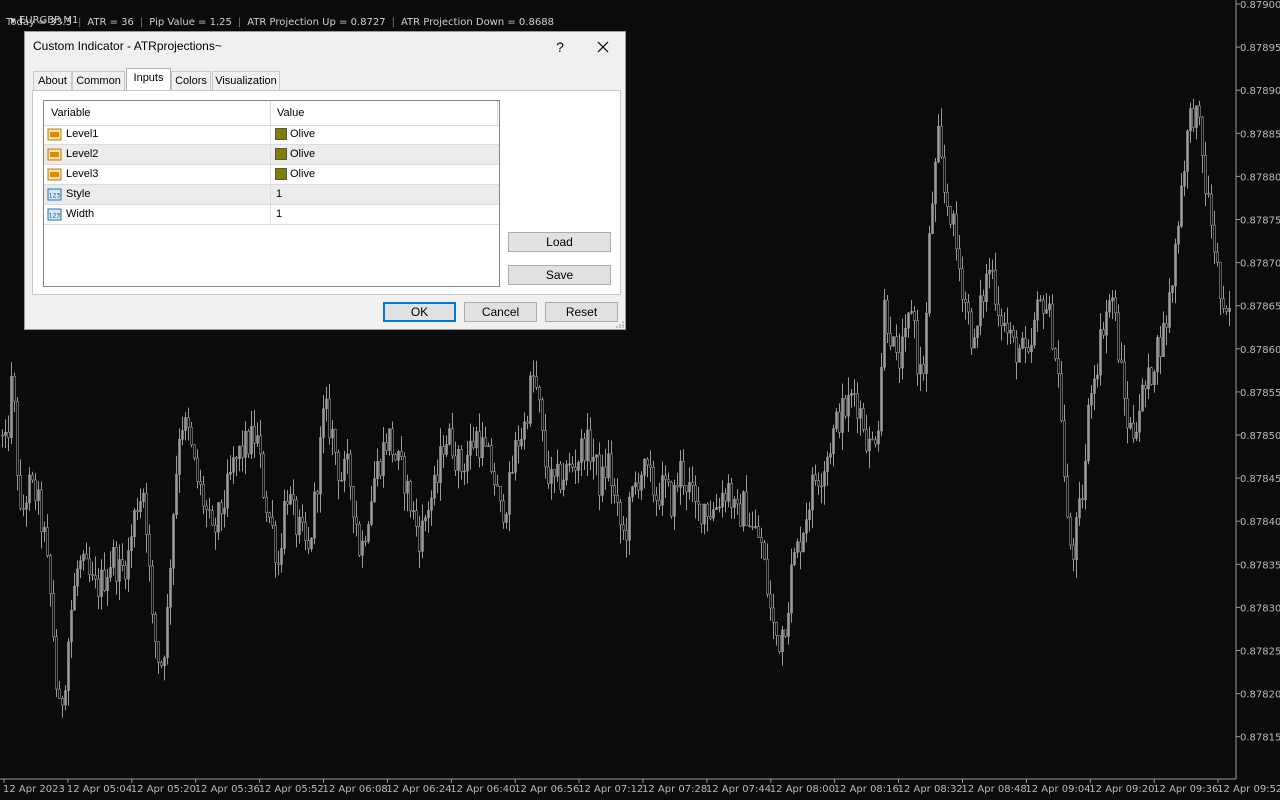  Describe the element at coordinates (163, 789) in the screenshot. I see `time-tick-label: 12 Apr 05:20` at that location.